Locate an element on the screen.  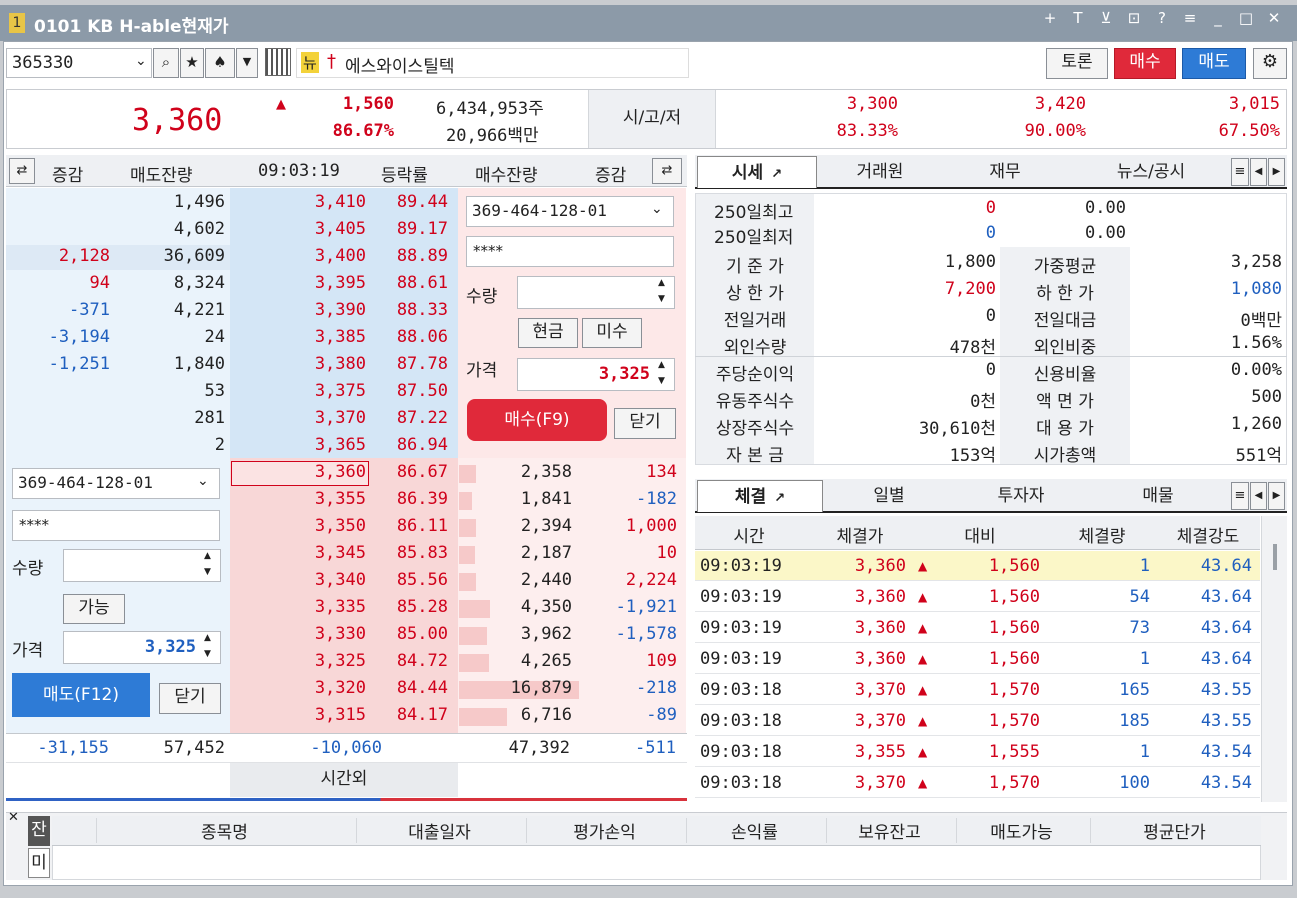
col-ask-delta: 증감 is located at coordinates (68, 176).